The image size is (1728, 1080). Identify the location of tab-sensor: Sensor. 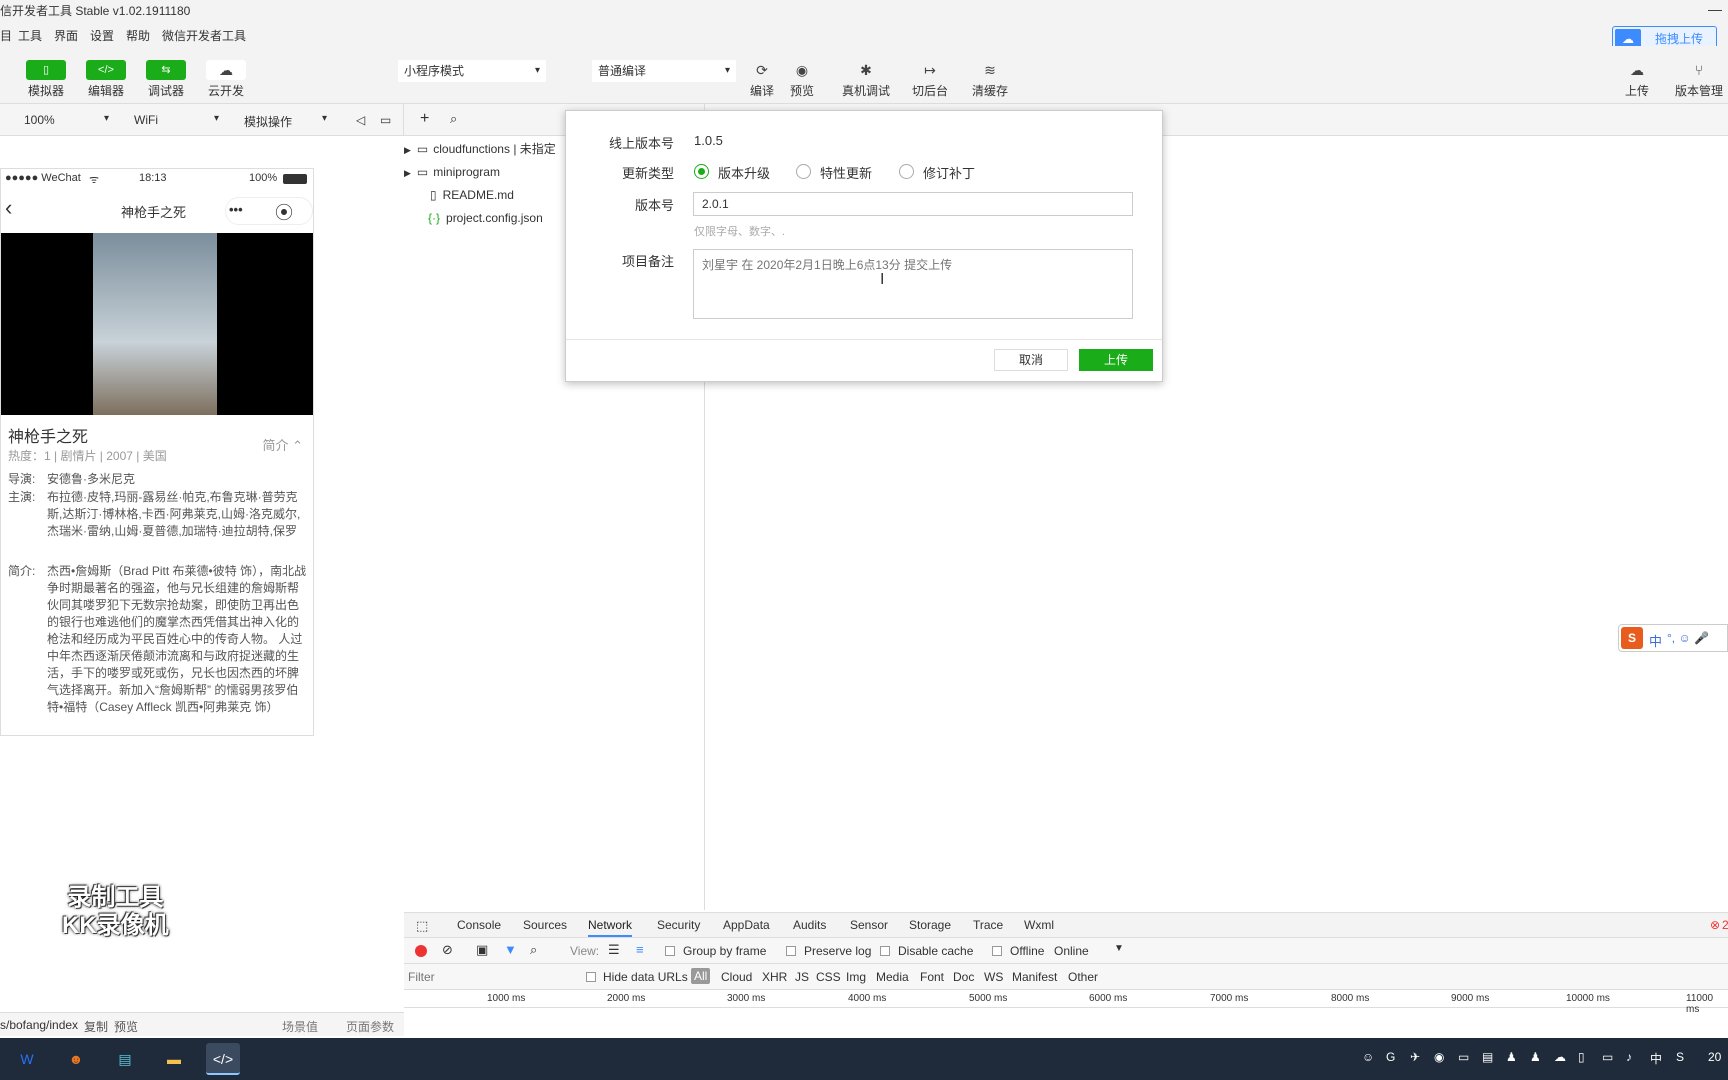
(869, 925).